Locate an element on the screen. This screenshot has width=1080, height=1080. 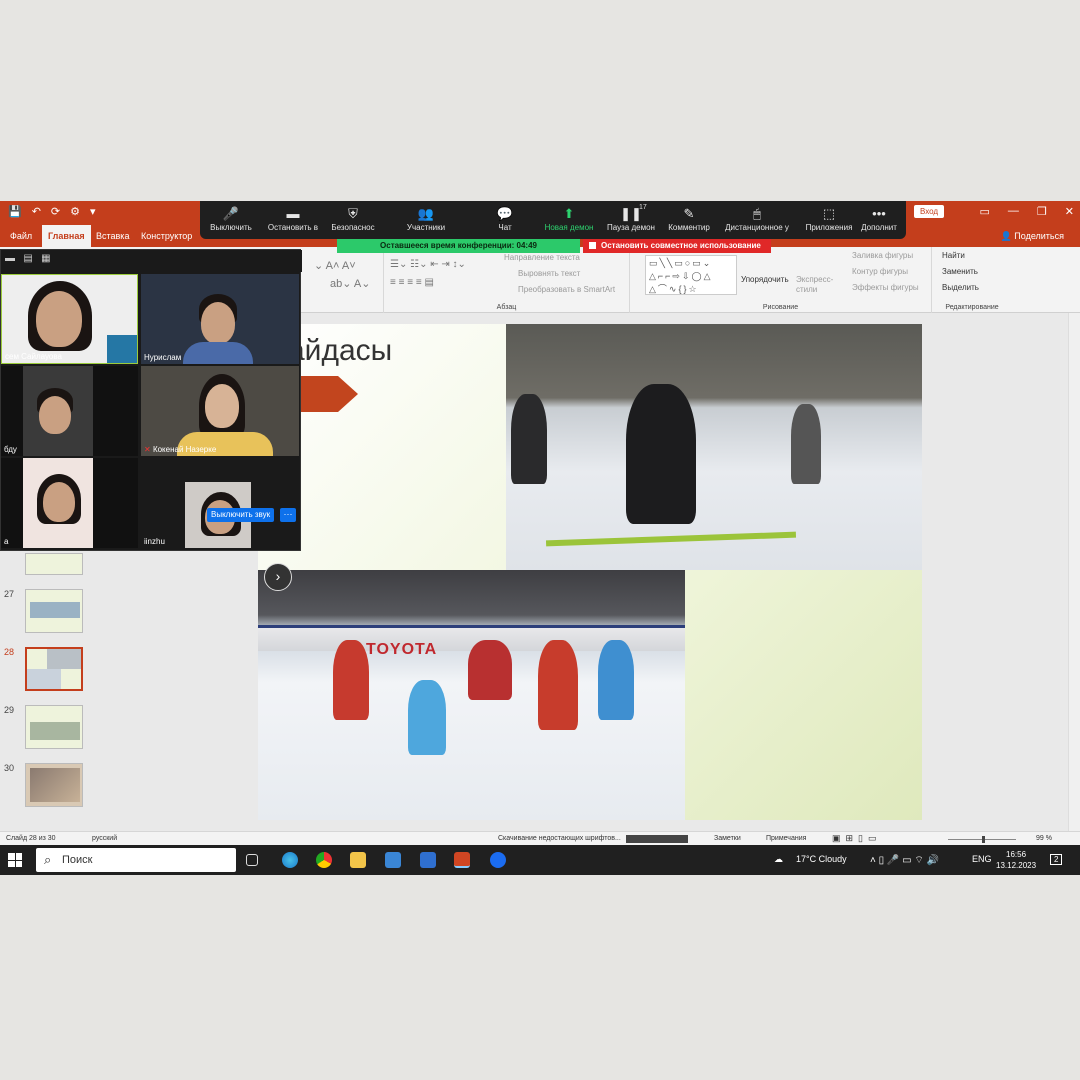
quick-access-toolbar: 💾 ↶ ⟳ ⚙ ▾ is located at coordinates (52, 211).